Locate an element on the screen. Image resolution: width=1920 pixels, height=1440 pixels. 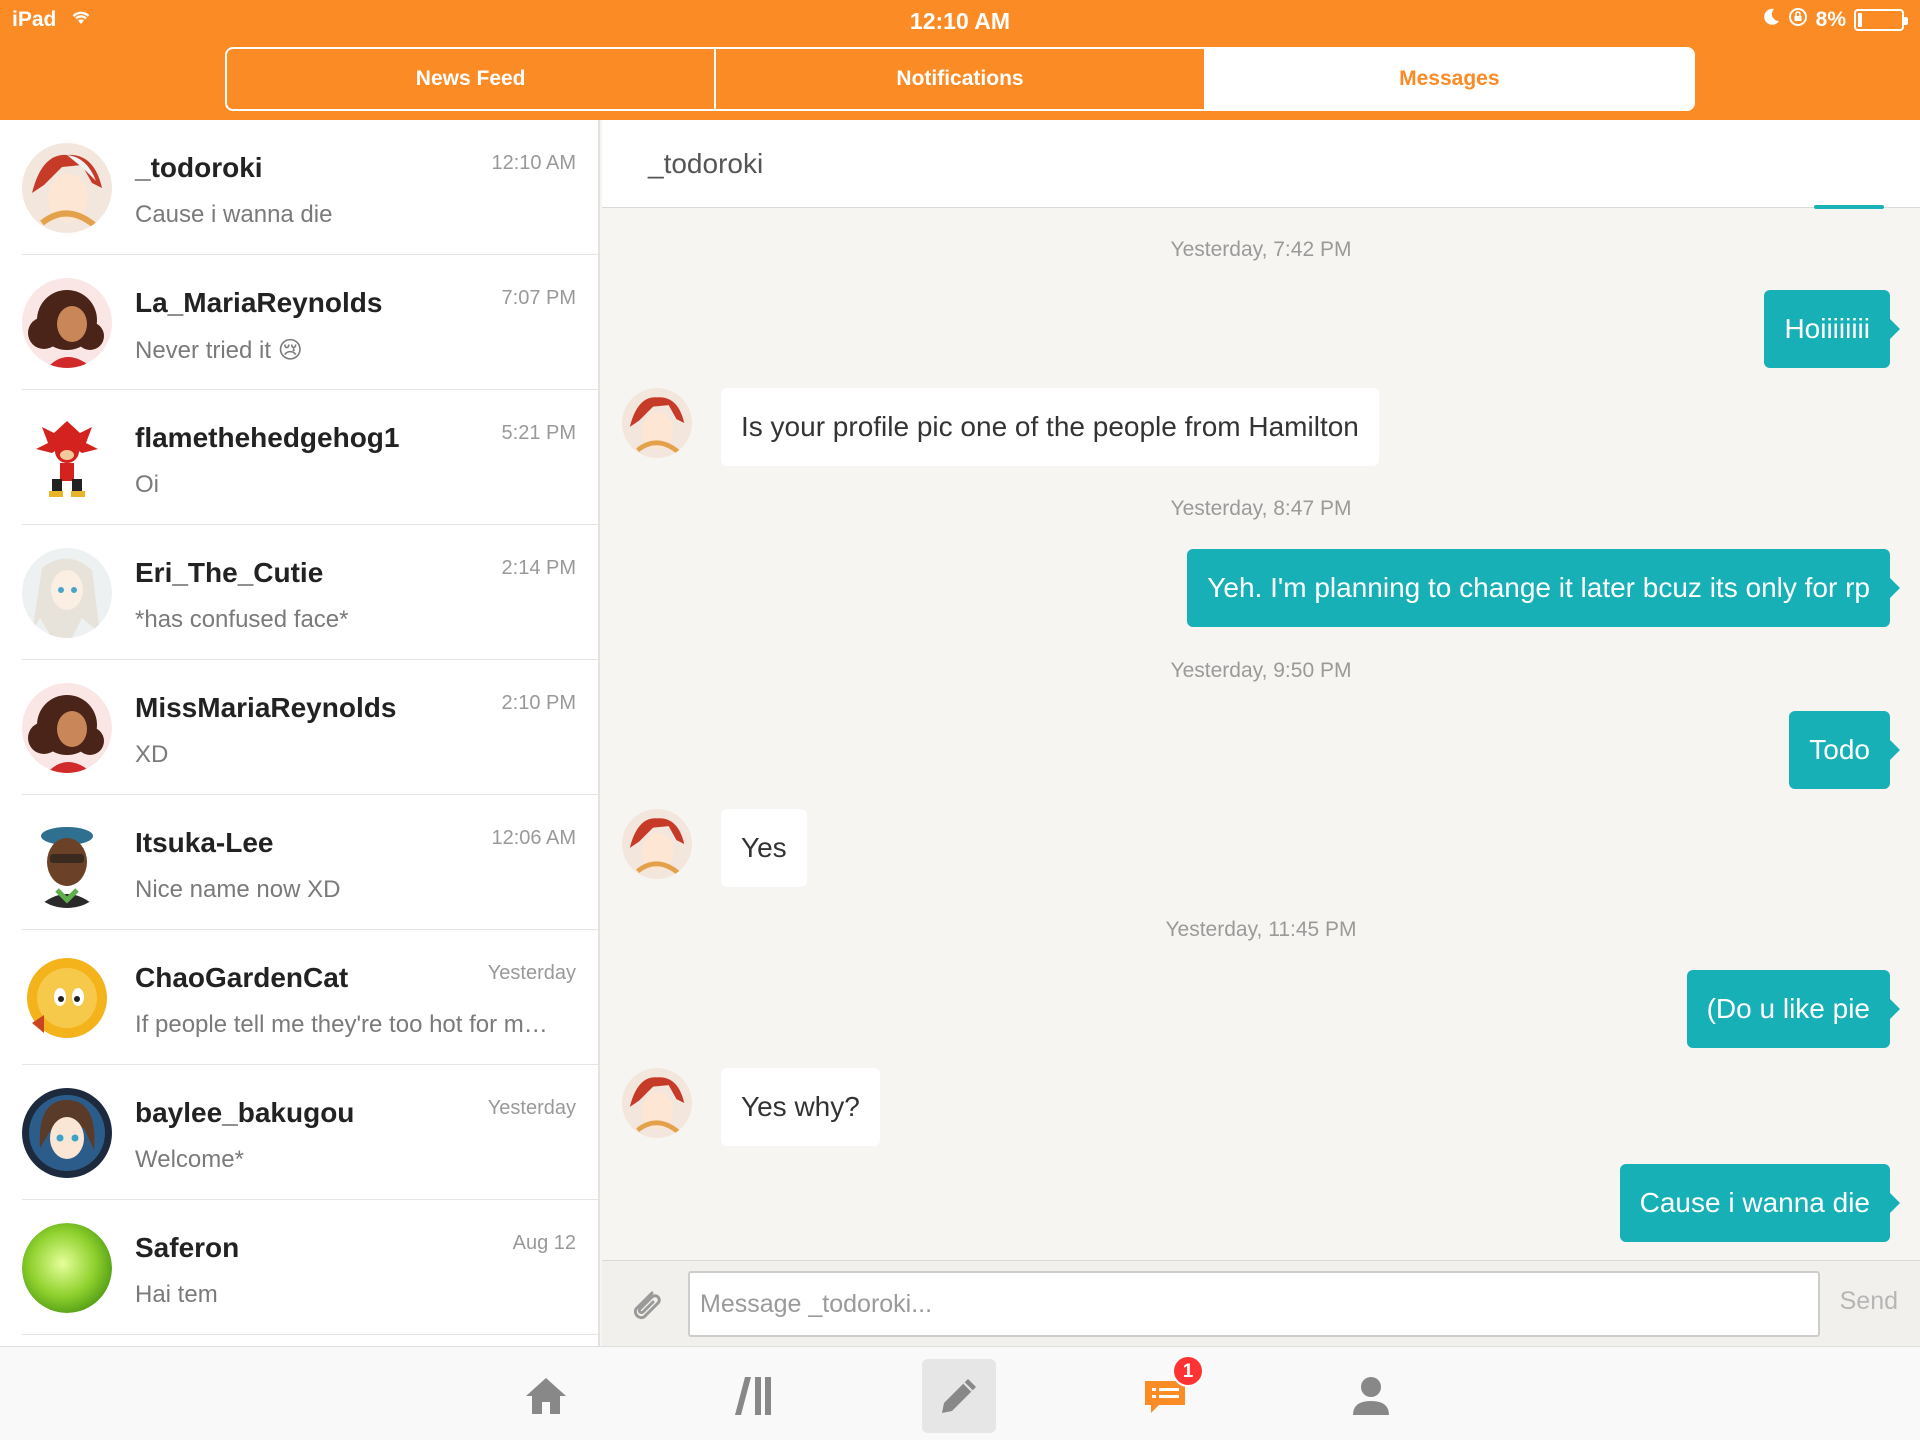
tab-notifications: Notifications is located at coordinates (961, 79).